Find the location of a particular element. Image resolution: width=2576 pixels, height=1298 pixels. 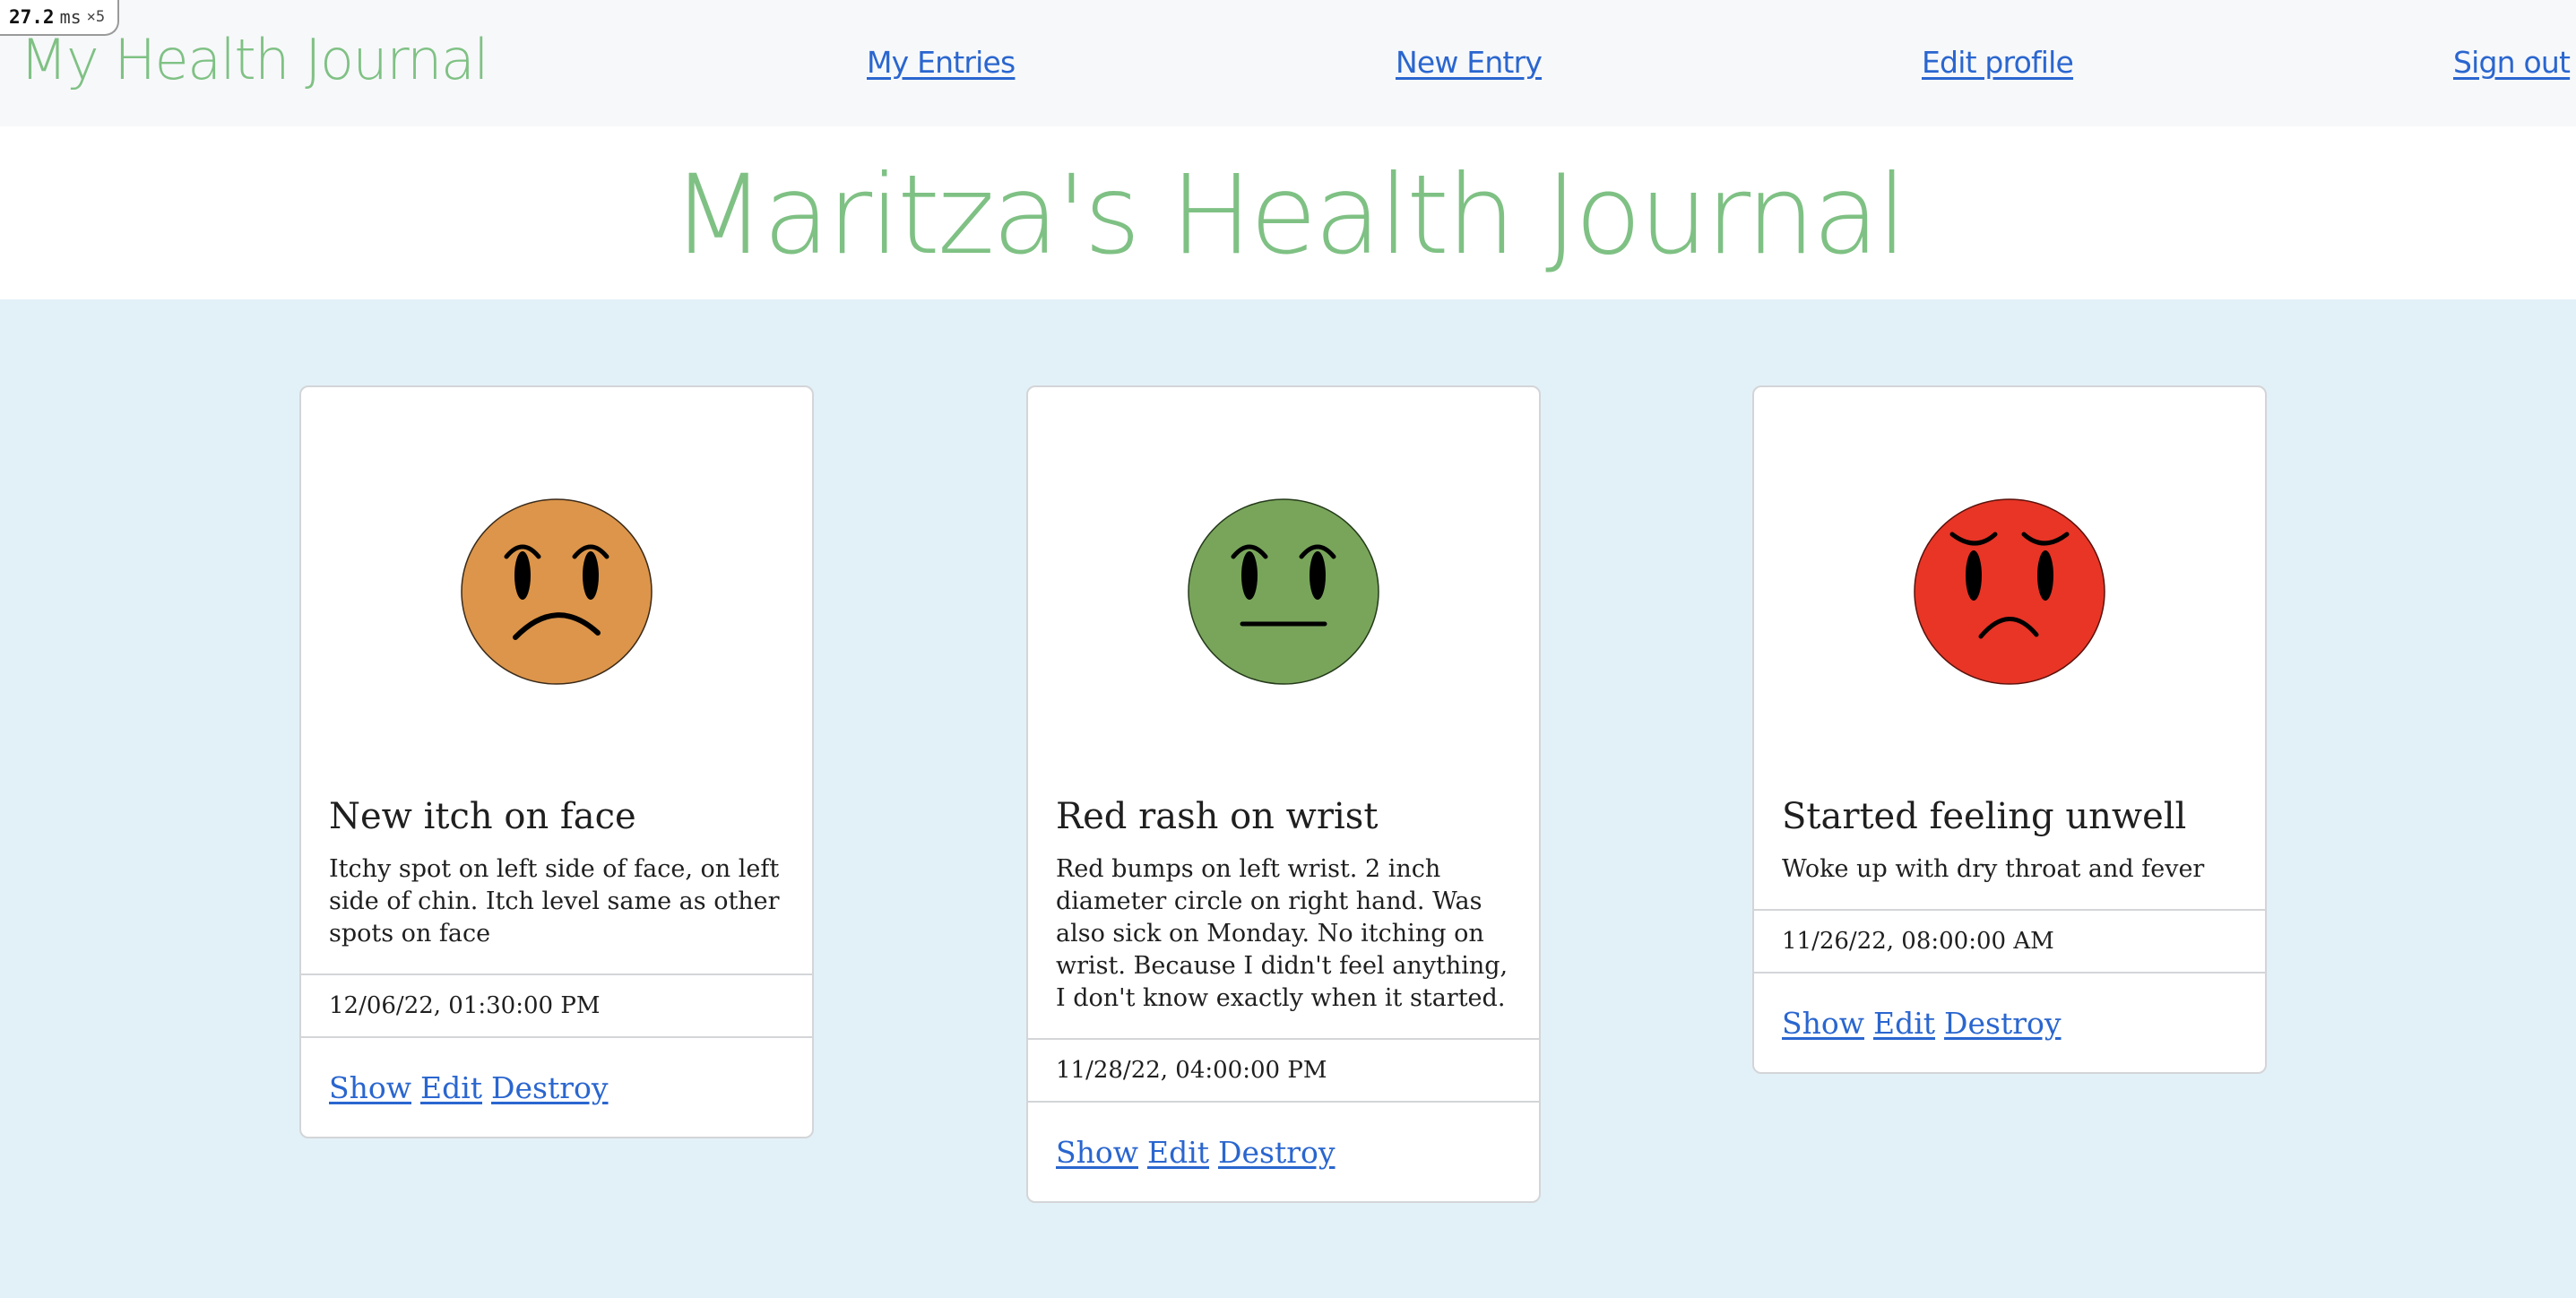

entry-timestamp: 12/06/22, 01:30:00 PM is located at coordinates (556, 1006).